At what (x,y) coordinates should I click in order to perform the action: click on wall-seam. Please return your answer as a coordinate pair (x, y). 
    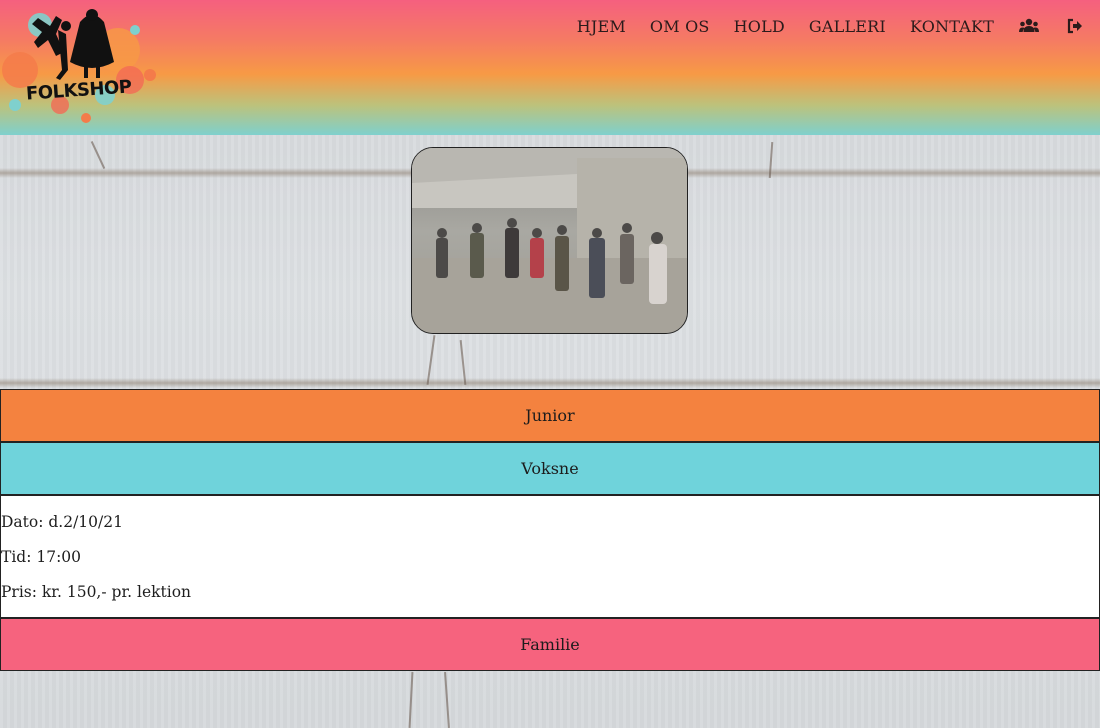
    Looking at the image, I should click on (550, 383).